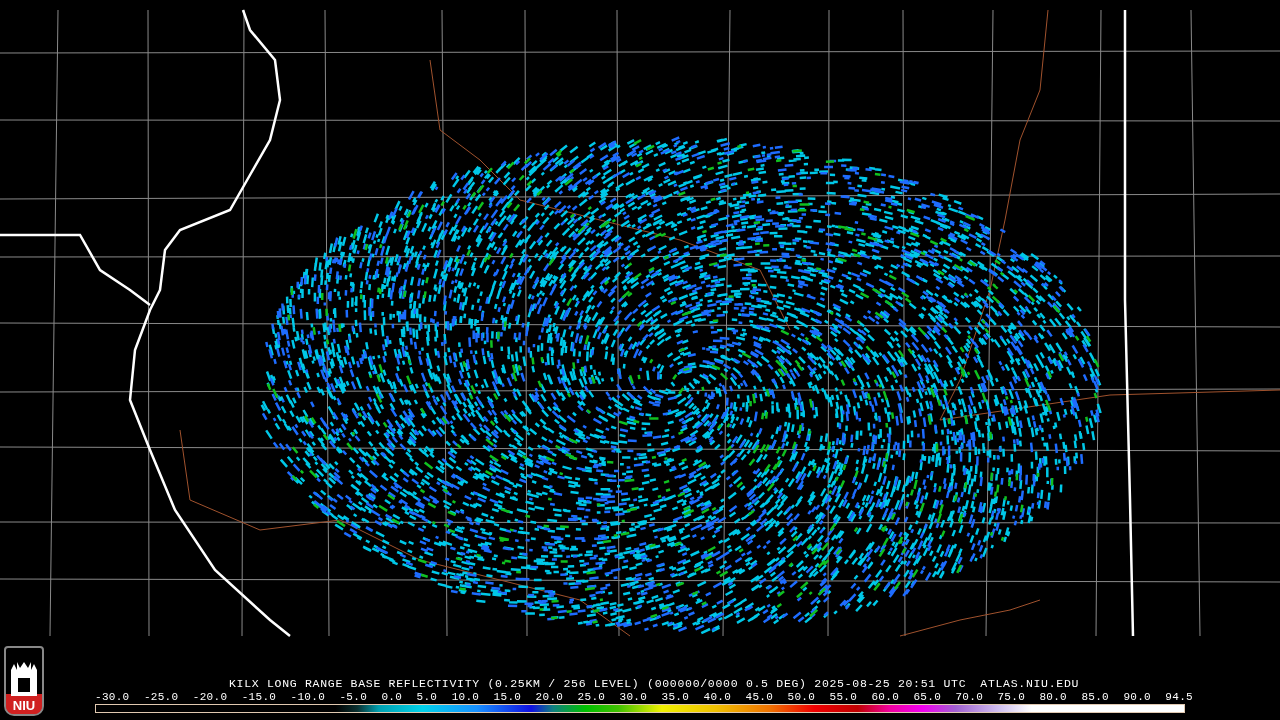 Image resolution: width=1280 pixels, height=720 pixels. What do you see at coordinates (1137, 697) in the screenshot?
I see `scale-label: 90.0` at bounding box center [1137, 697].